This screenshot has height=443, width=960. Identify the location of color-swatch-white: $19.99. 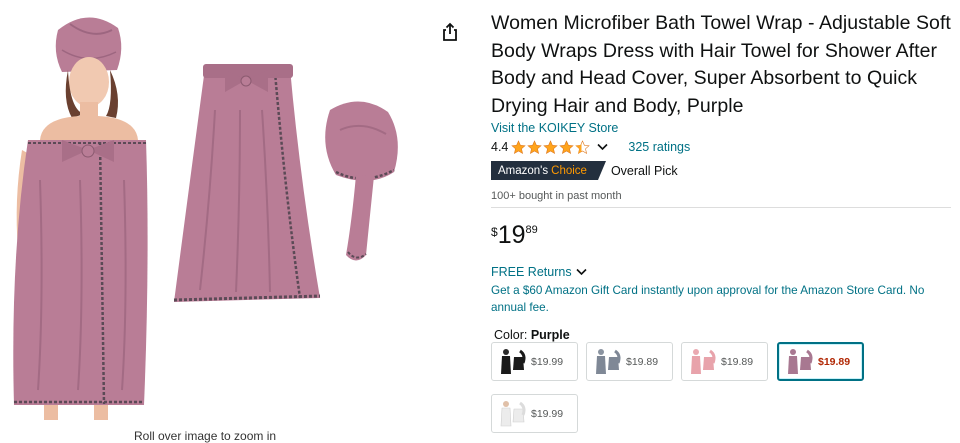
(534, 413).